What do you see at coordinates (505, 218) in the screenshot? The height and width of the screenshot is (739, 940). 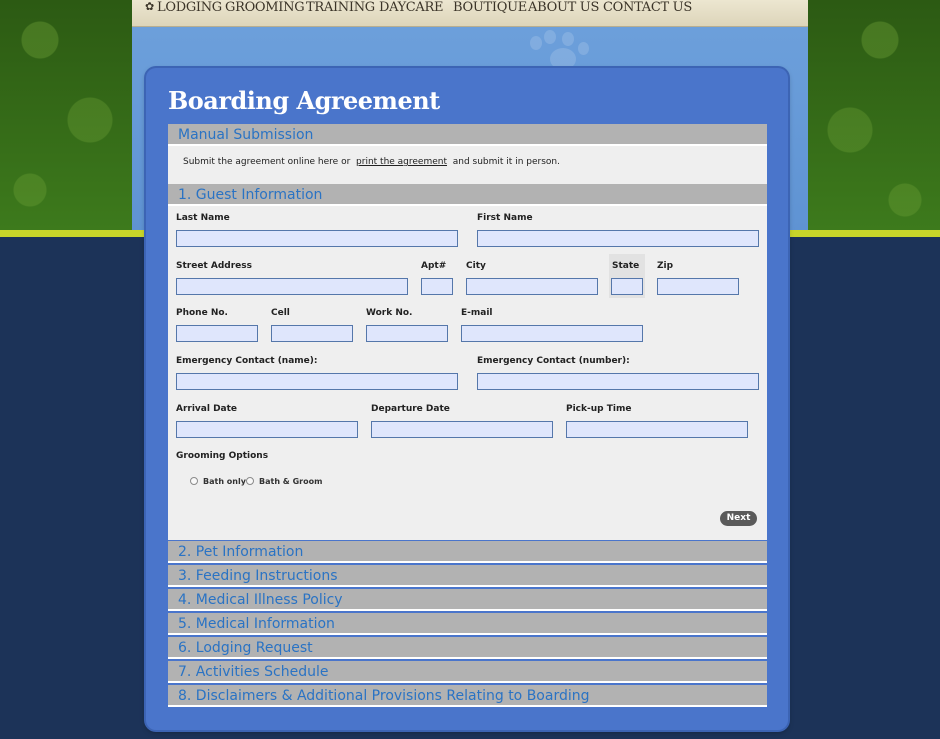 I see `first-name-label: First Name` at bounding box center [505, 218].